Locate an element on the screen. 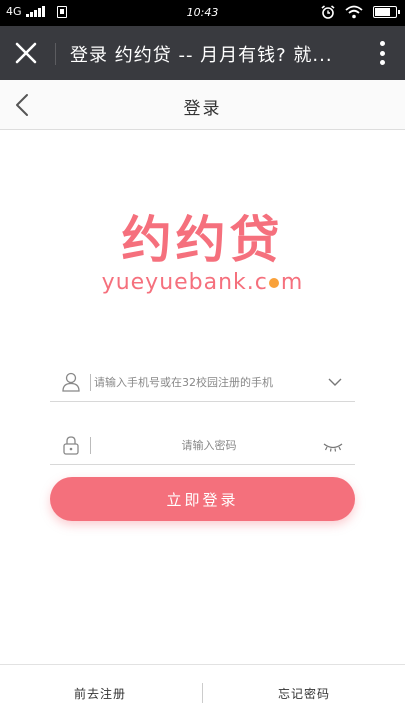 The height and width of the screenshot is (720, 405). brand-logo-domain: yueyuebank.c m is located at coordinates (202, 282).